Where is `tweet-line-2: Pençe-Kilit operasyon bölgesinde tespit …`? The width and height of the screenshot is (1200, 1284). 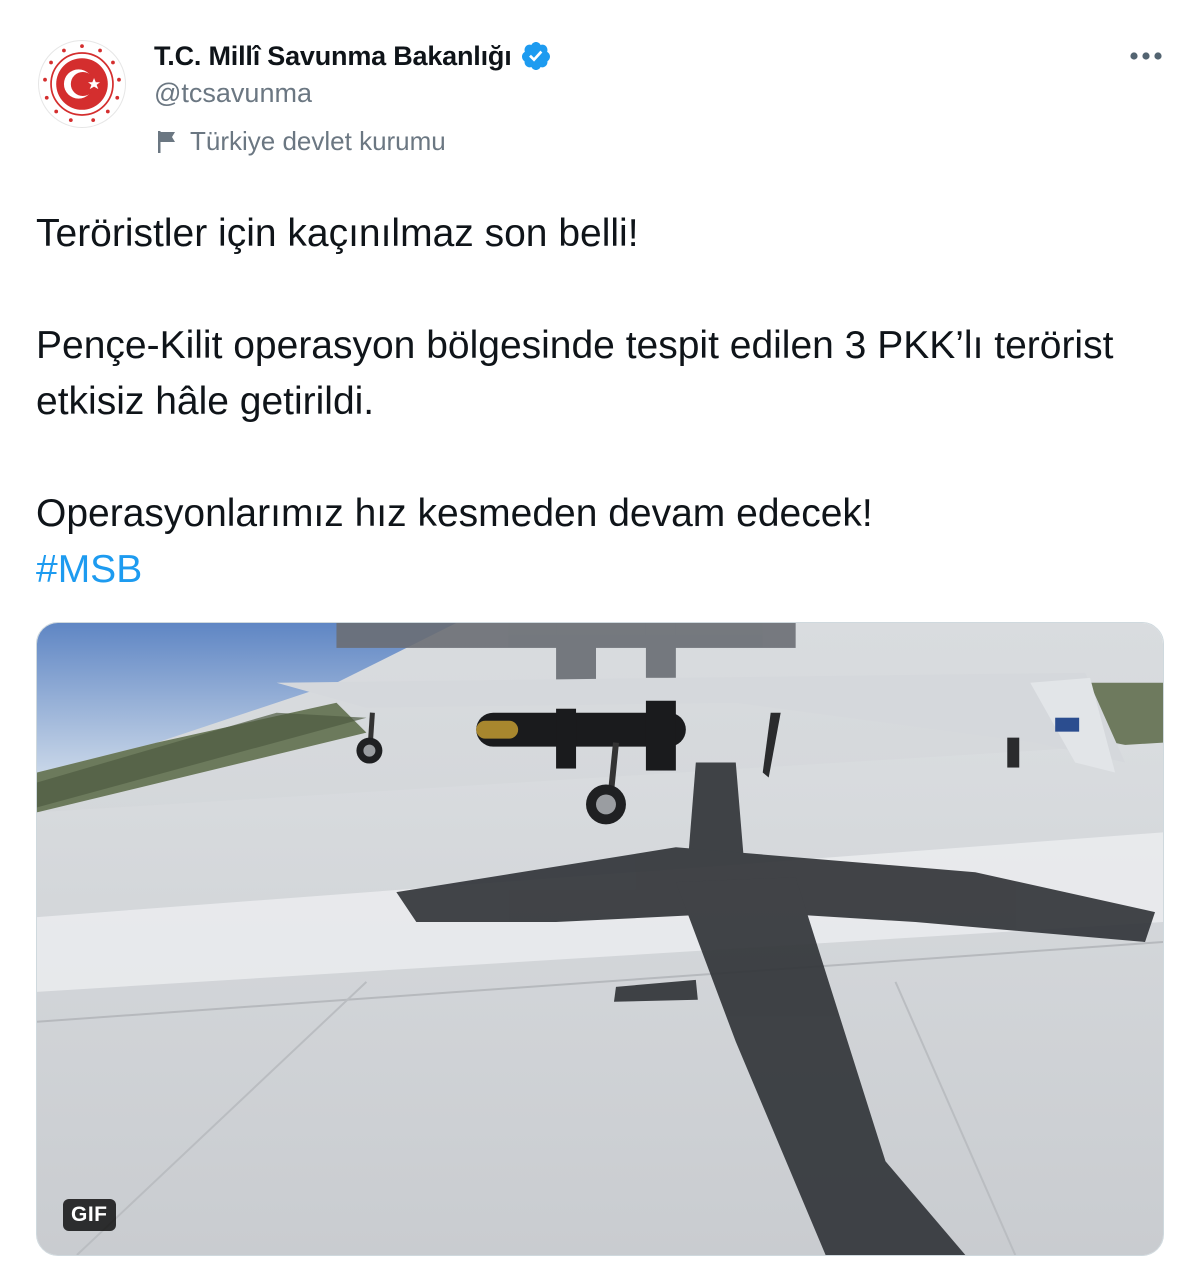
tweet-line-2: Pençe-Kilit operasyon bölgesinde tespit … is located at coordinates (575, 373).